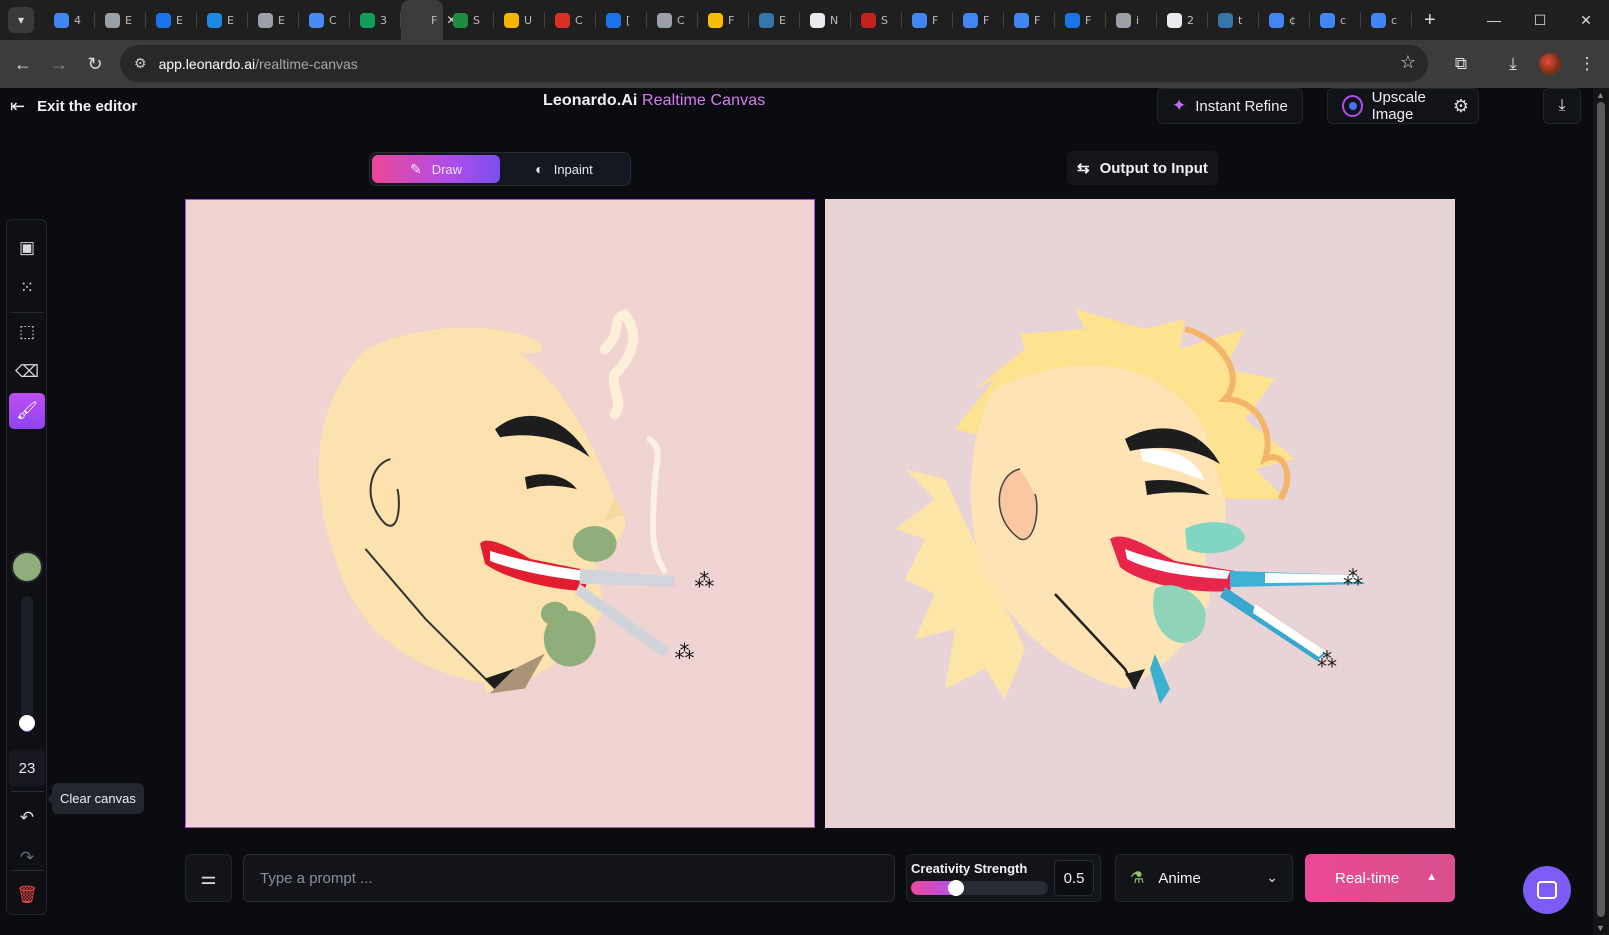 This screenshot has width=1609, height=935. I want to click on browser-menu-icon: ⋮, so click(1587, 64).